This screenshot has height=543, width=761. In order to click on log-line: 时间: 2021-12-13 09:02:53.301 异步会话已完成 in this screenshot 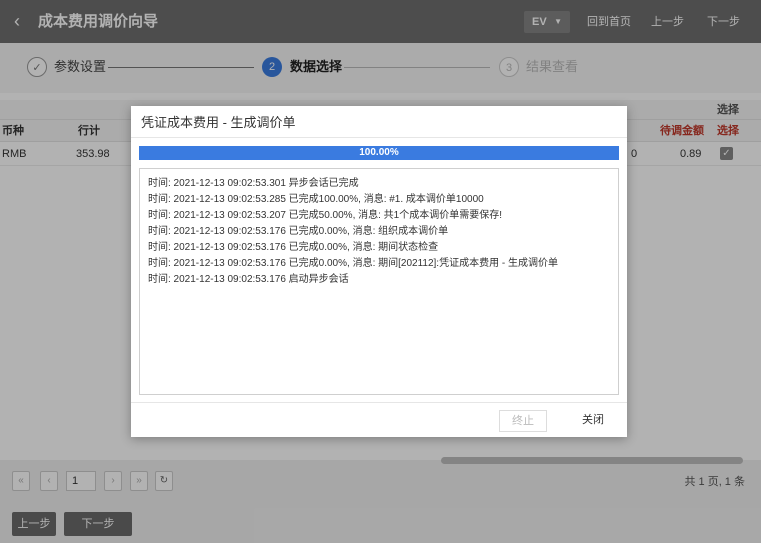, I will do `click(253, 183)`.